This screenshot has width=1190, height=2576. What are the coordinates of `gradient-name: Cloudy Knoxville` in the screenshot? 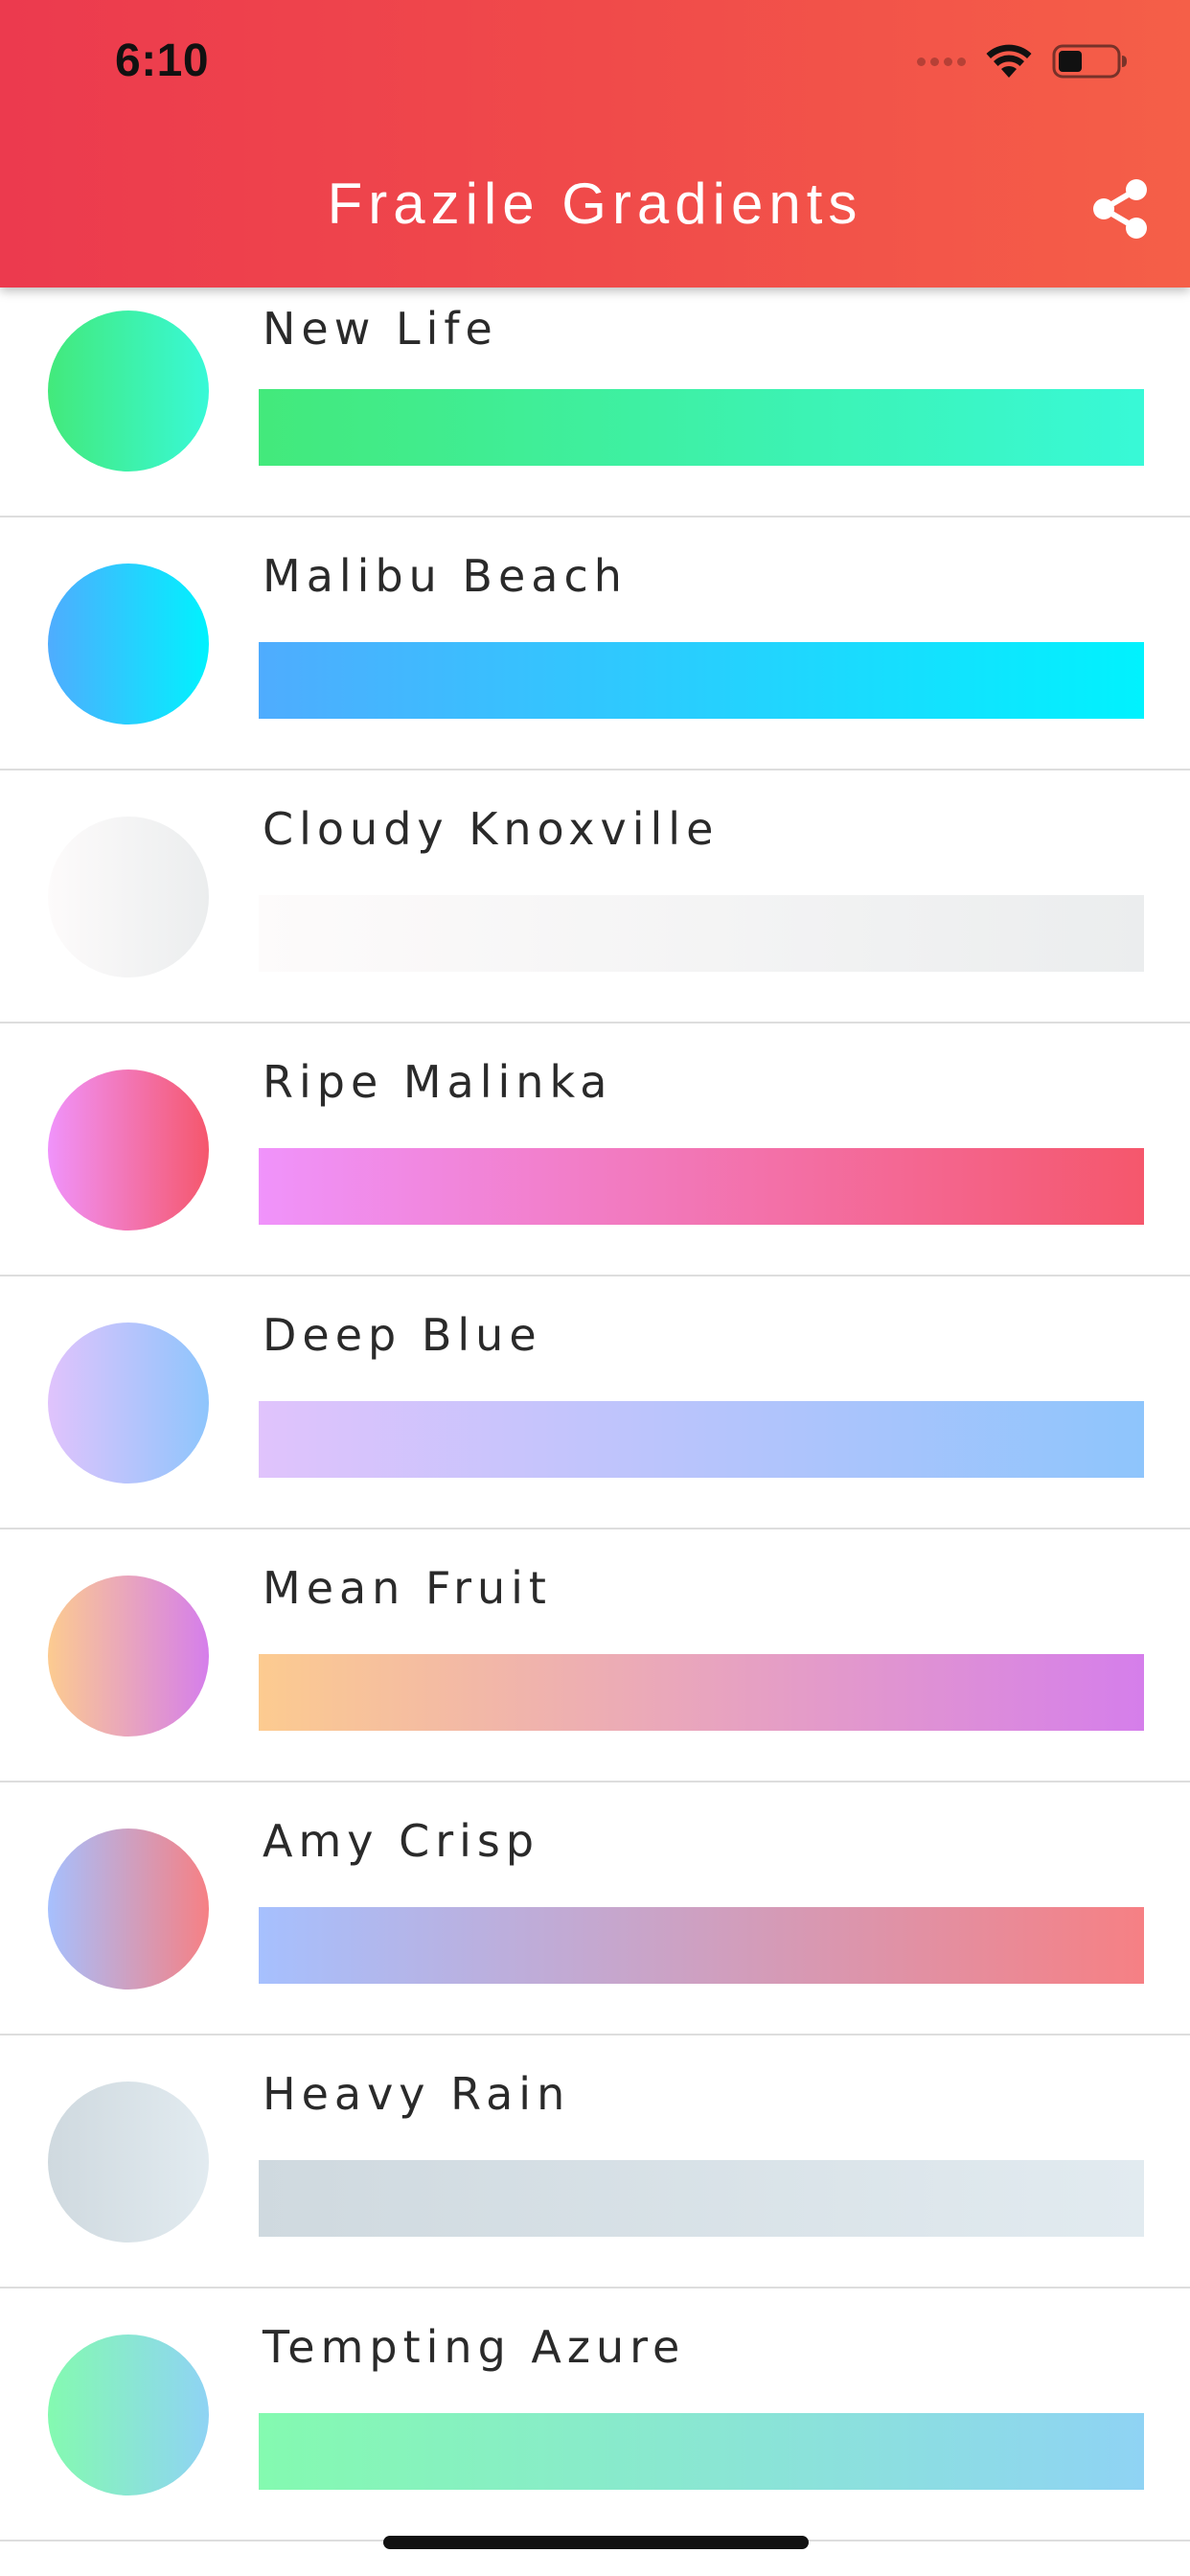 It's located at (492, 829).